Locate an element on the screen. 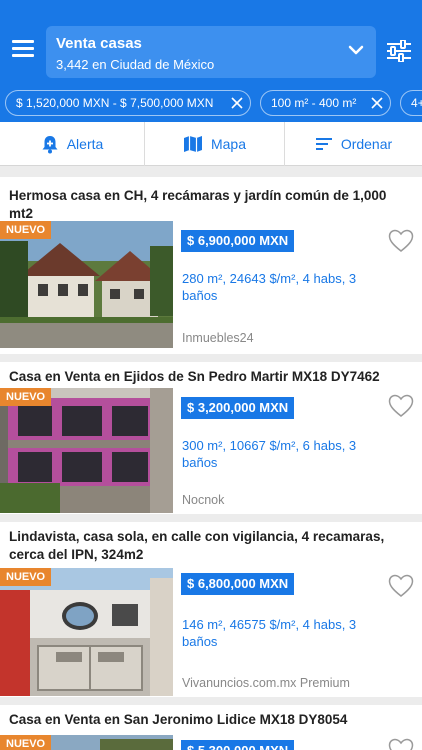 This screenshot has height=750, width=422. search-selector: Venta casas 3,442 en Ciudad de México is located at coordinates (211, 52).